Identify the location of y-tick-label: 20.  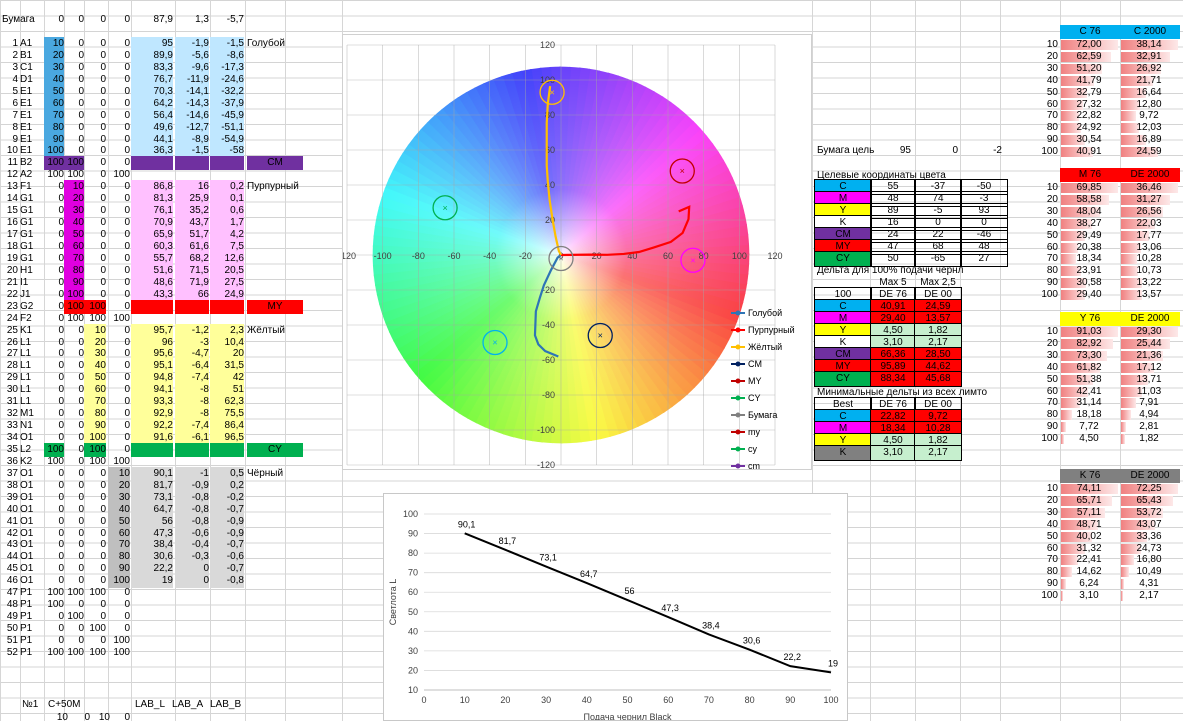
(413, 670).